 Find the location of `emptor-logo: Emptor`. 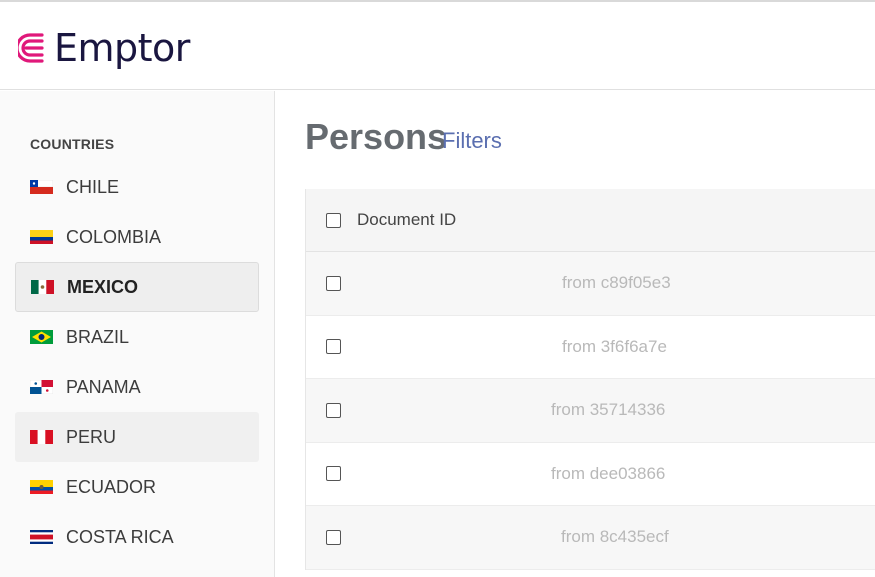

emptor-logo: Emptor is located at coordinates (104, 48).